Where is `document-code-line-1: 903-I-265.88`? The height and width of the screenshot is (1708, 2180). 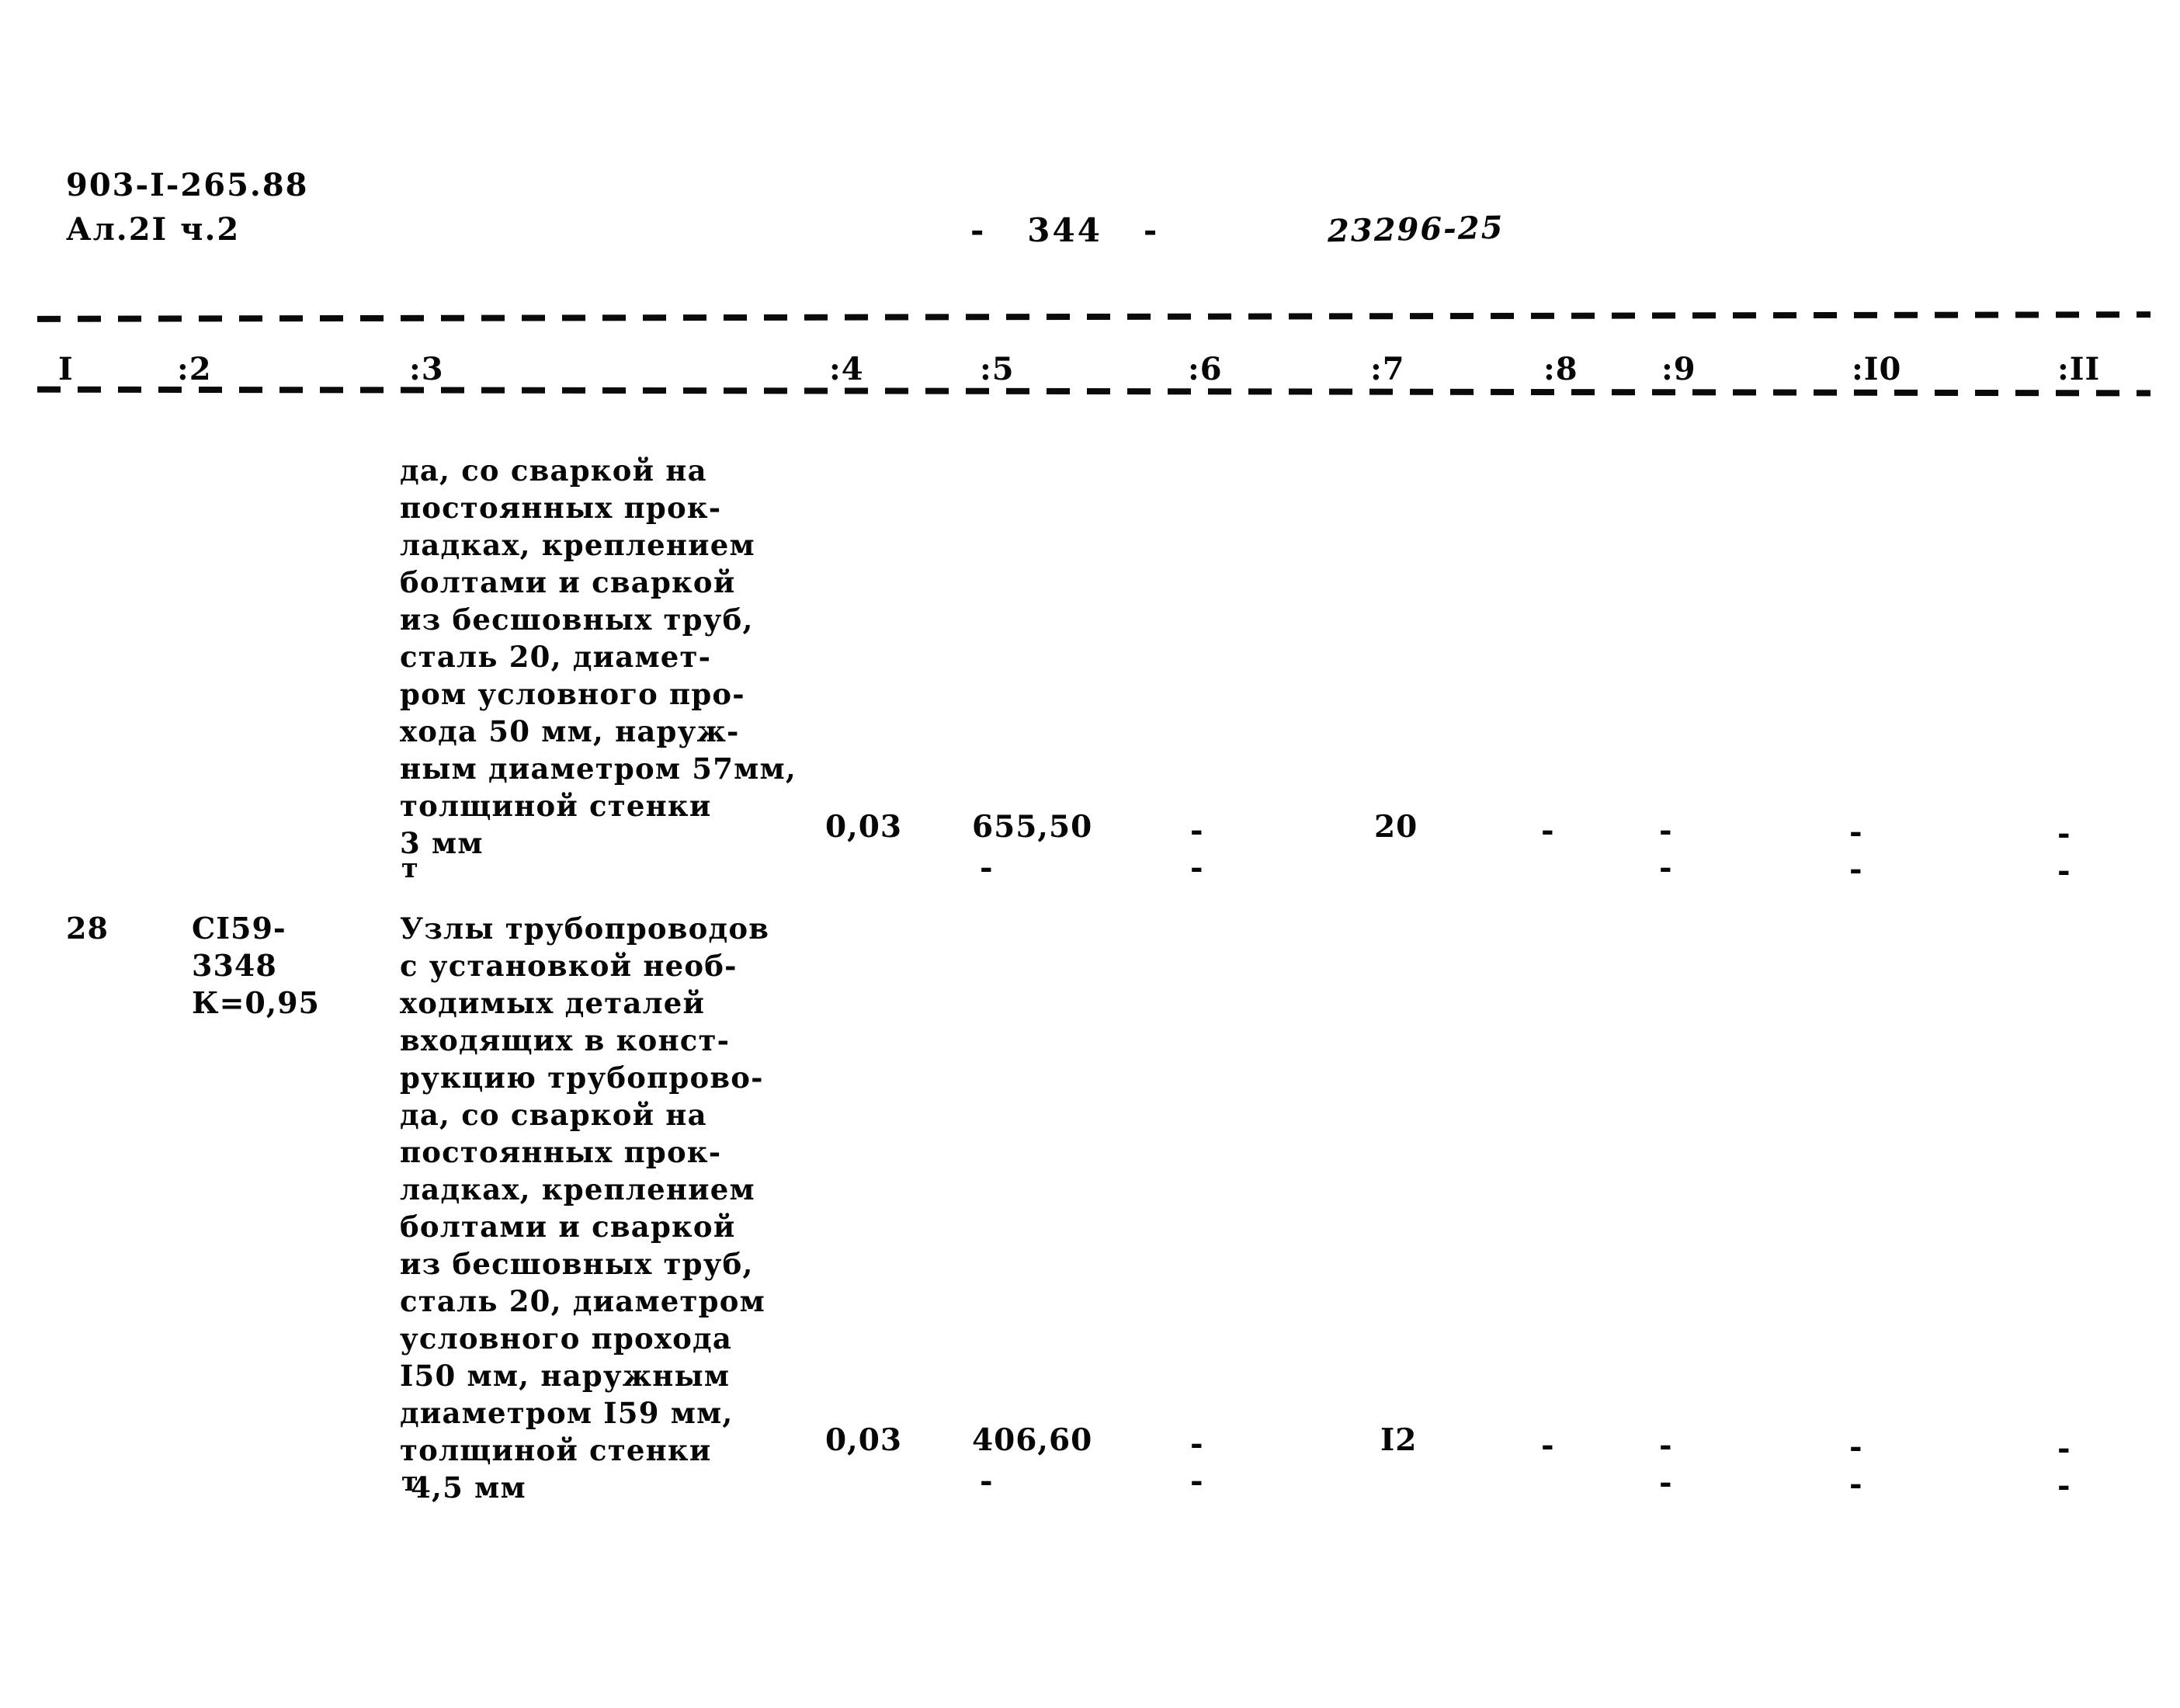 document-code-line-1: 903-I-265.88 is located at coordinates (187, 185).